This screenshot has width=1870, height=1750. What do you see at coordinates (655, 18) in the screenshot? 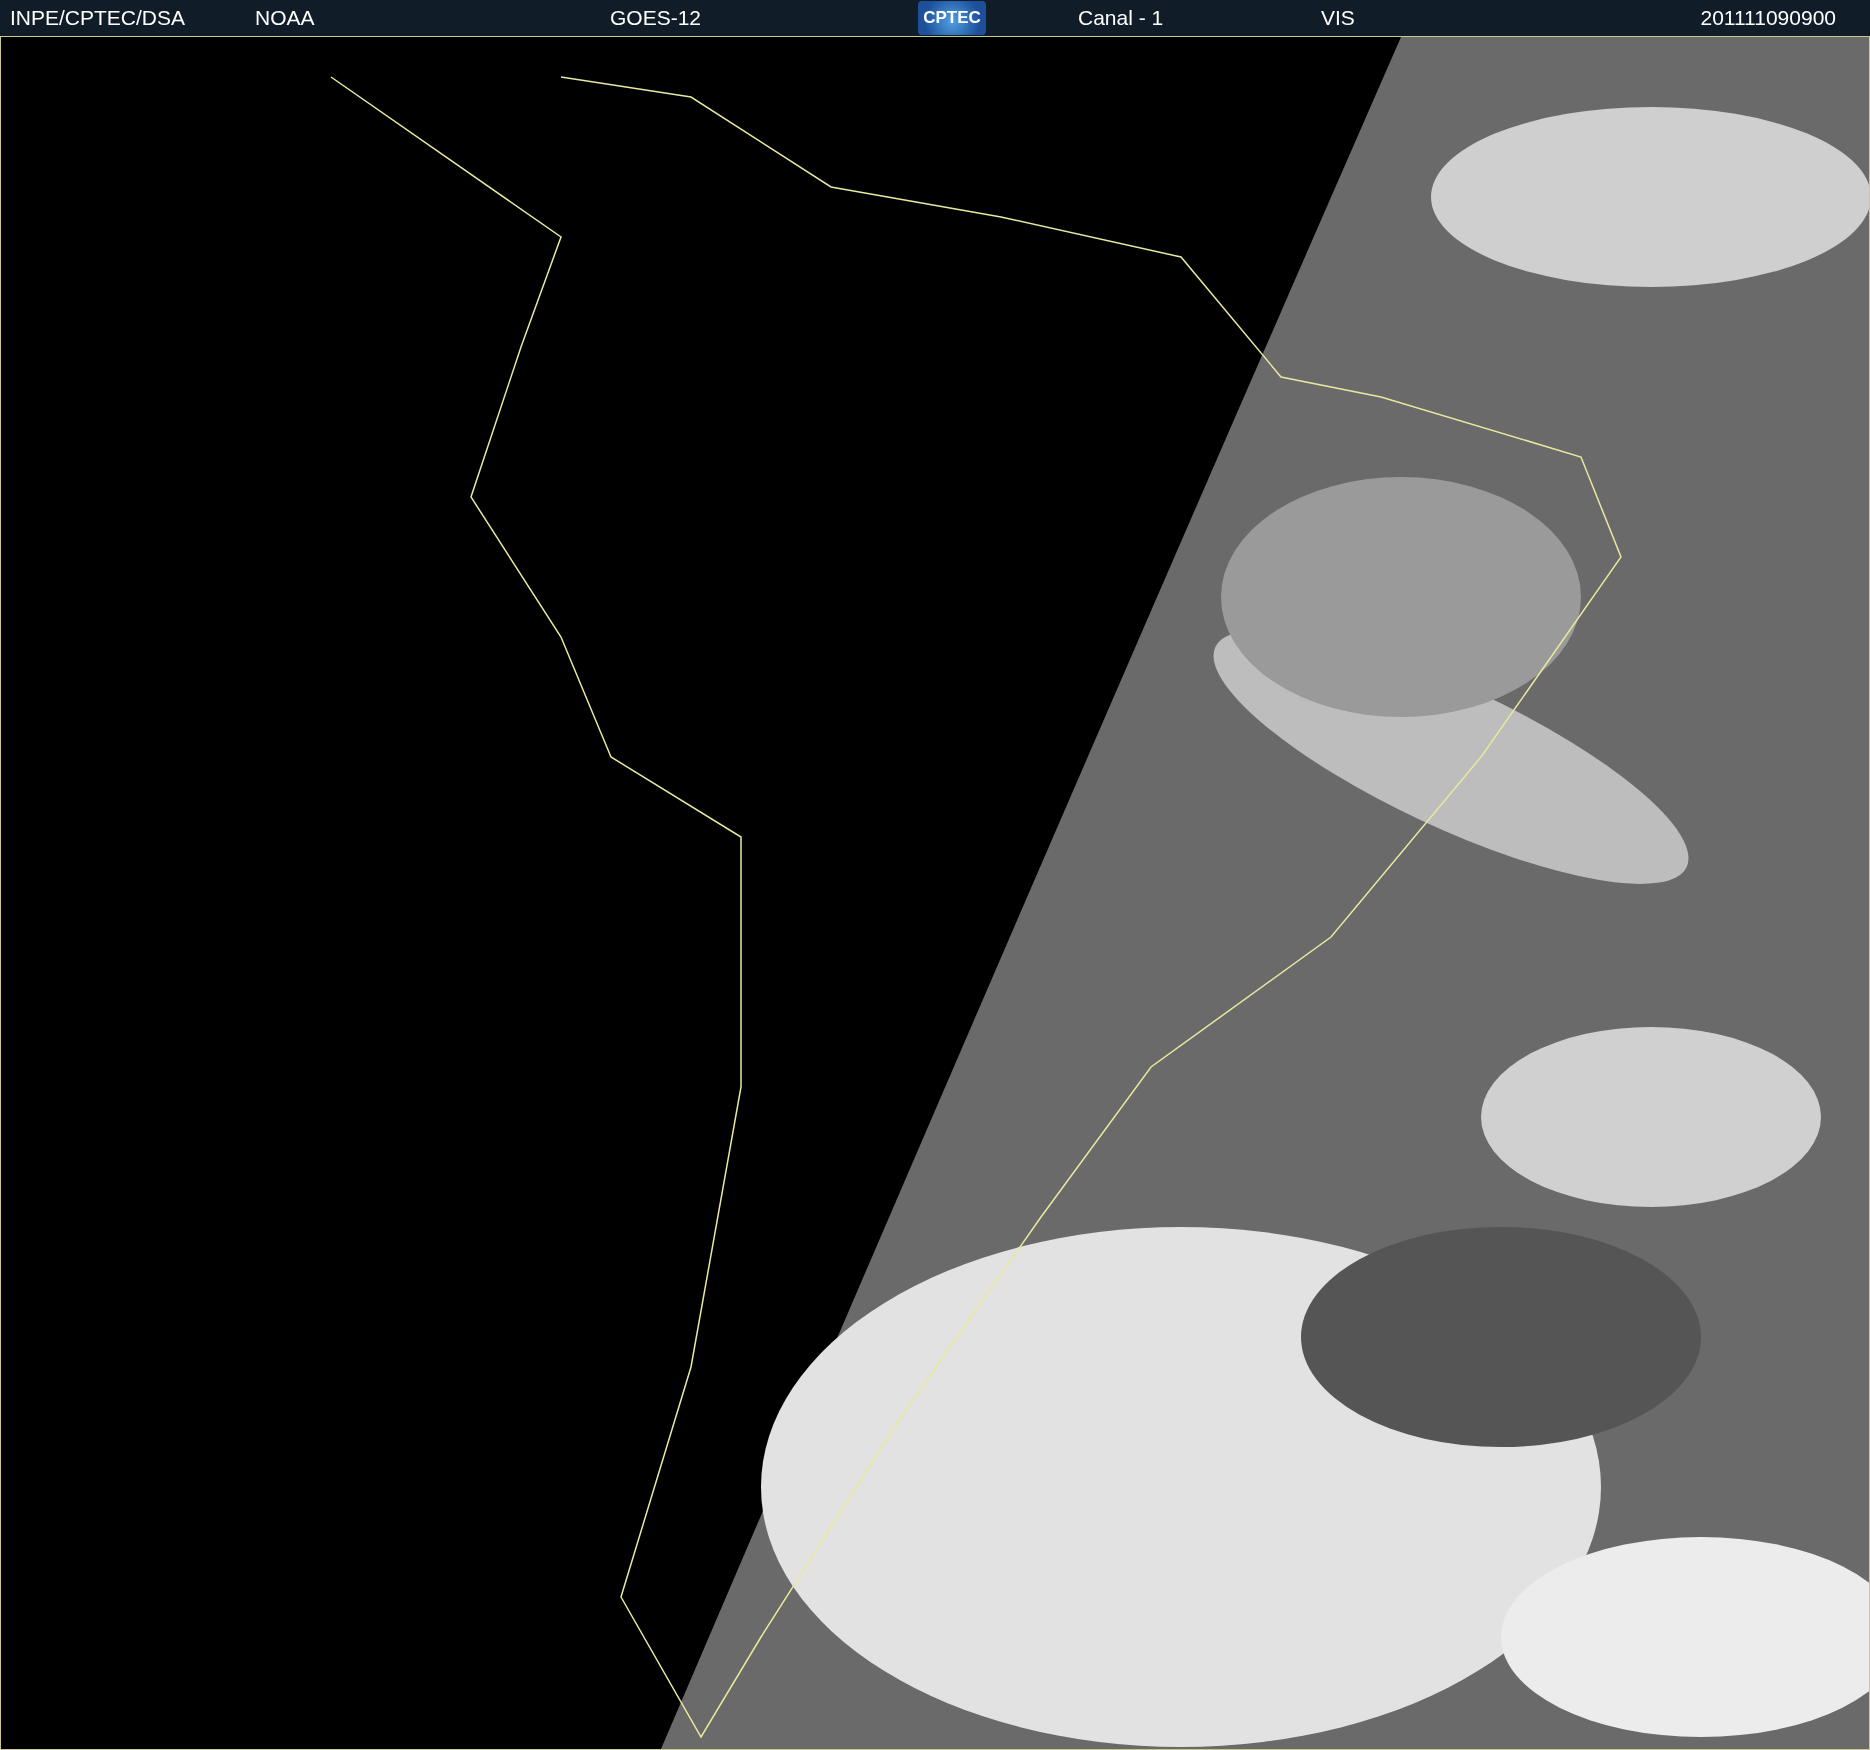
I see `satellite-label: GOES-12` at bounding box center [655, 18].